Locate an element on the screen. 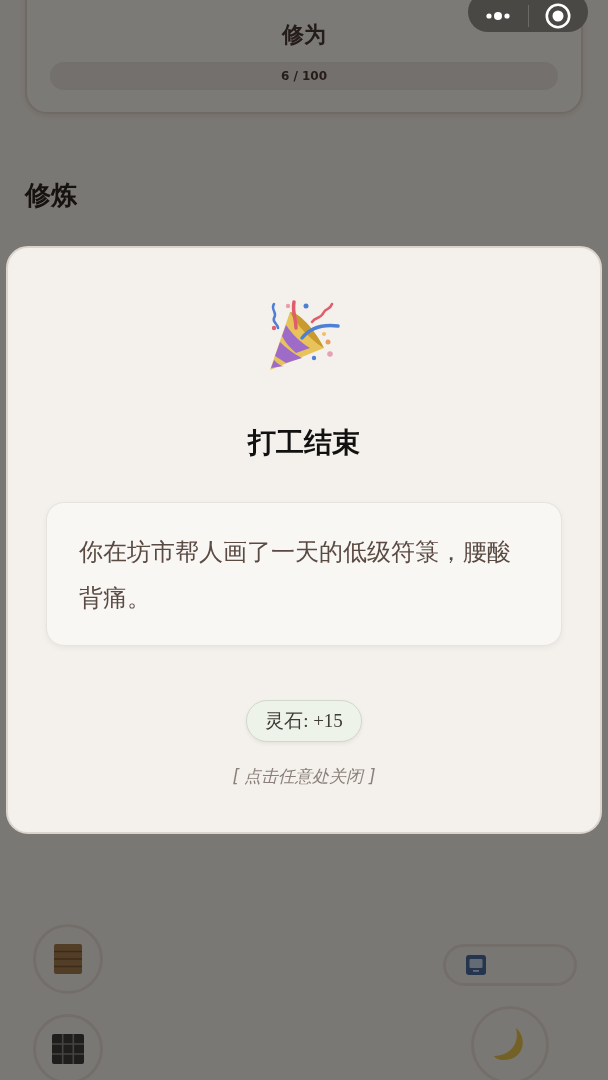 This screenshot has height=1080, width=608. close-hint: [ 点击任意处关闭 ] is located at coordinates (304, 776).